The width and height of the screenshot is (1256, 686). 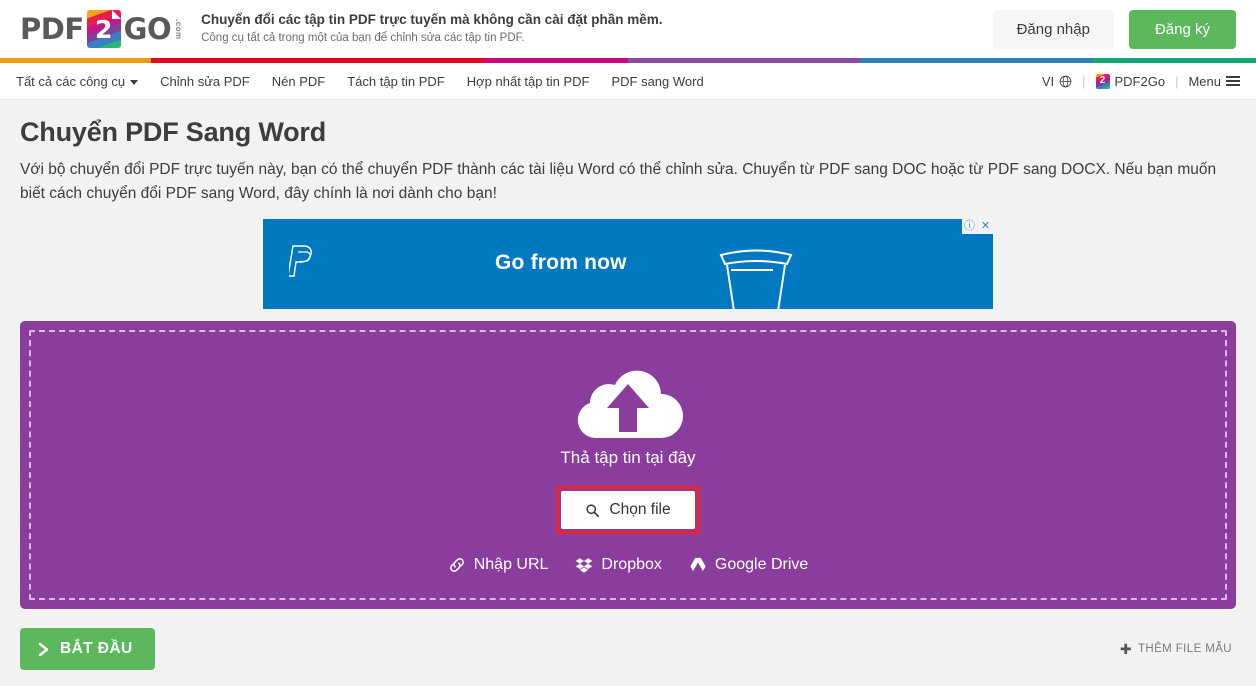 What do you see at coordinates (698, 564) in the screenshot?
I see `google-drive-icon` at bounding box center [698, 564].